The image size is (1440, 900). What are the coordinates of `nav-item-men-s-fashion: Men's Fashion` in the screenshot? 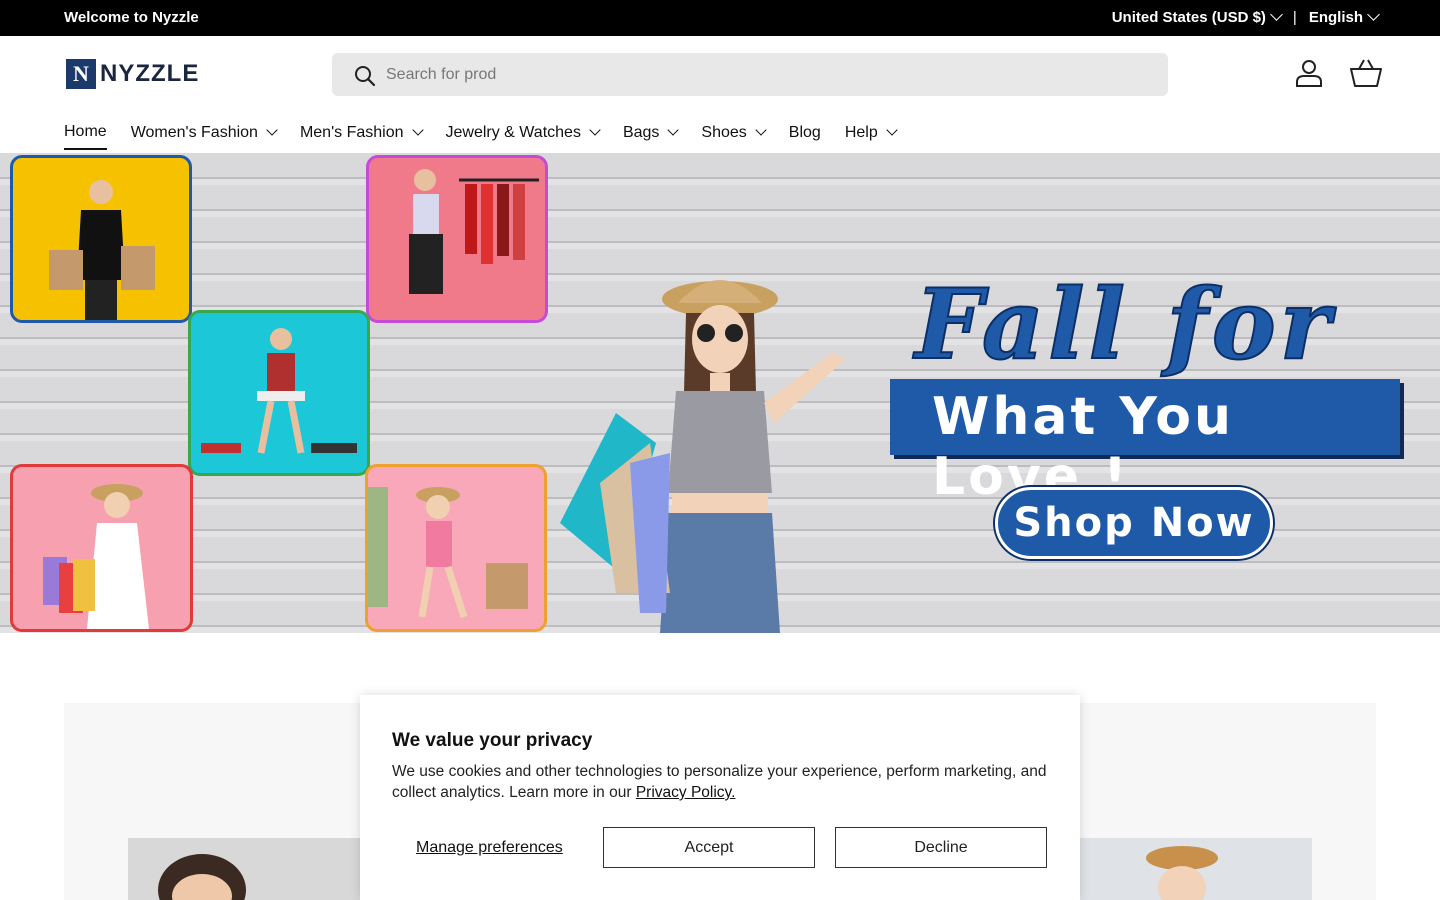 It's located at (361, 133).